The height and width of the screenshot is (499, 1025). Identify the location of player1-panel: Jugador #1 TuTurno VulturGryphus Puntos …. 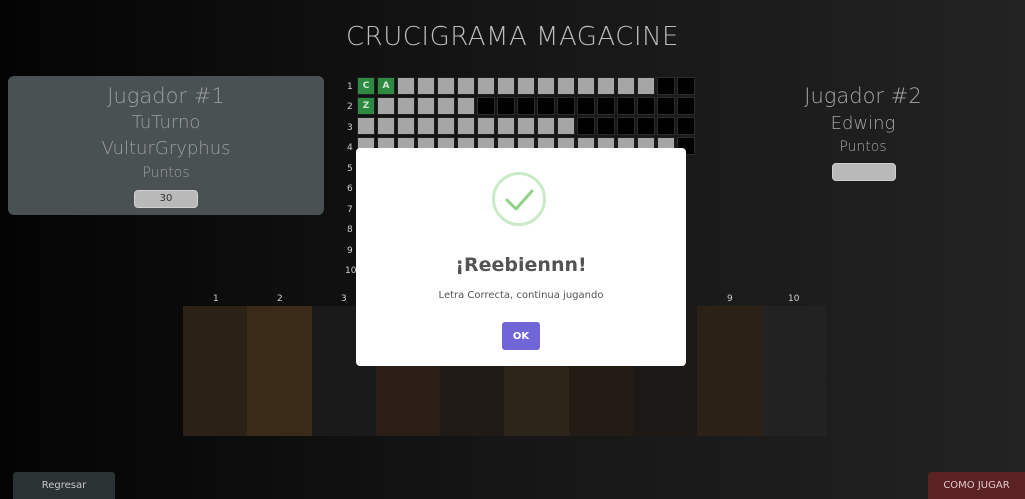
(166, 145).